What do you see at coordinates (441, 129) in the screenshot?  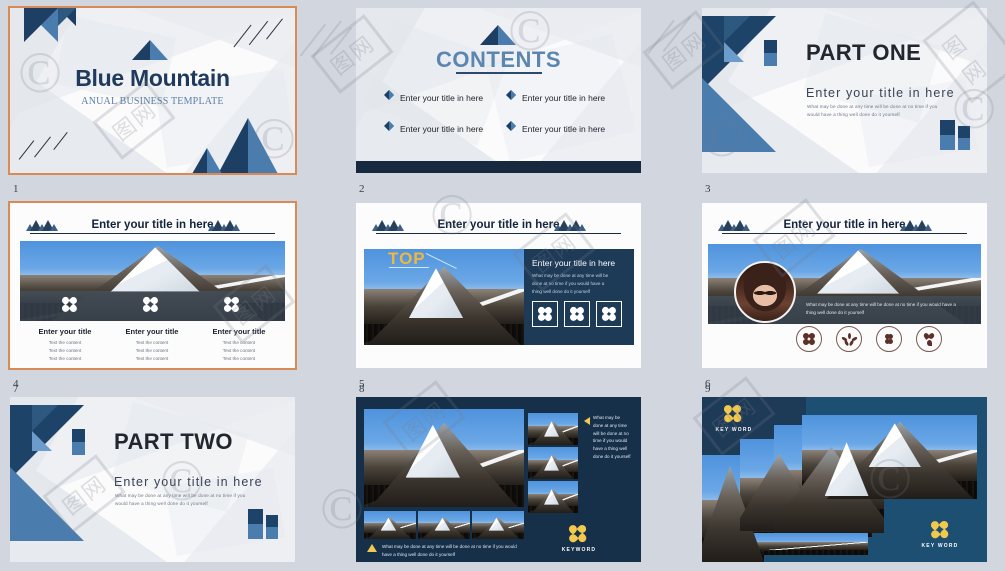 I see `contents-item-3: Enter your title in here` at bounding box center [441, 129].